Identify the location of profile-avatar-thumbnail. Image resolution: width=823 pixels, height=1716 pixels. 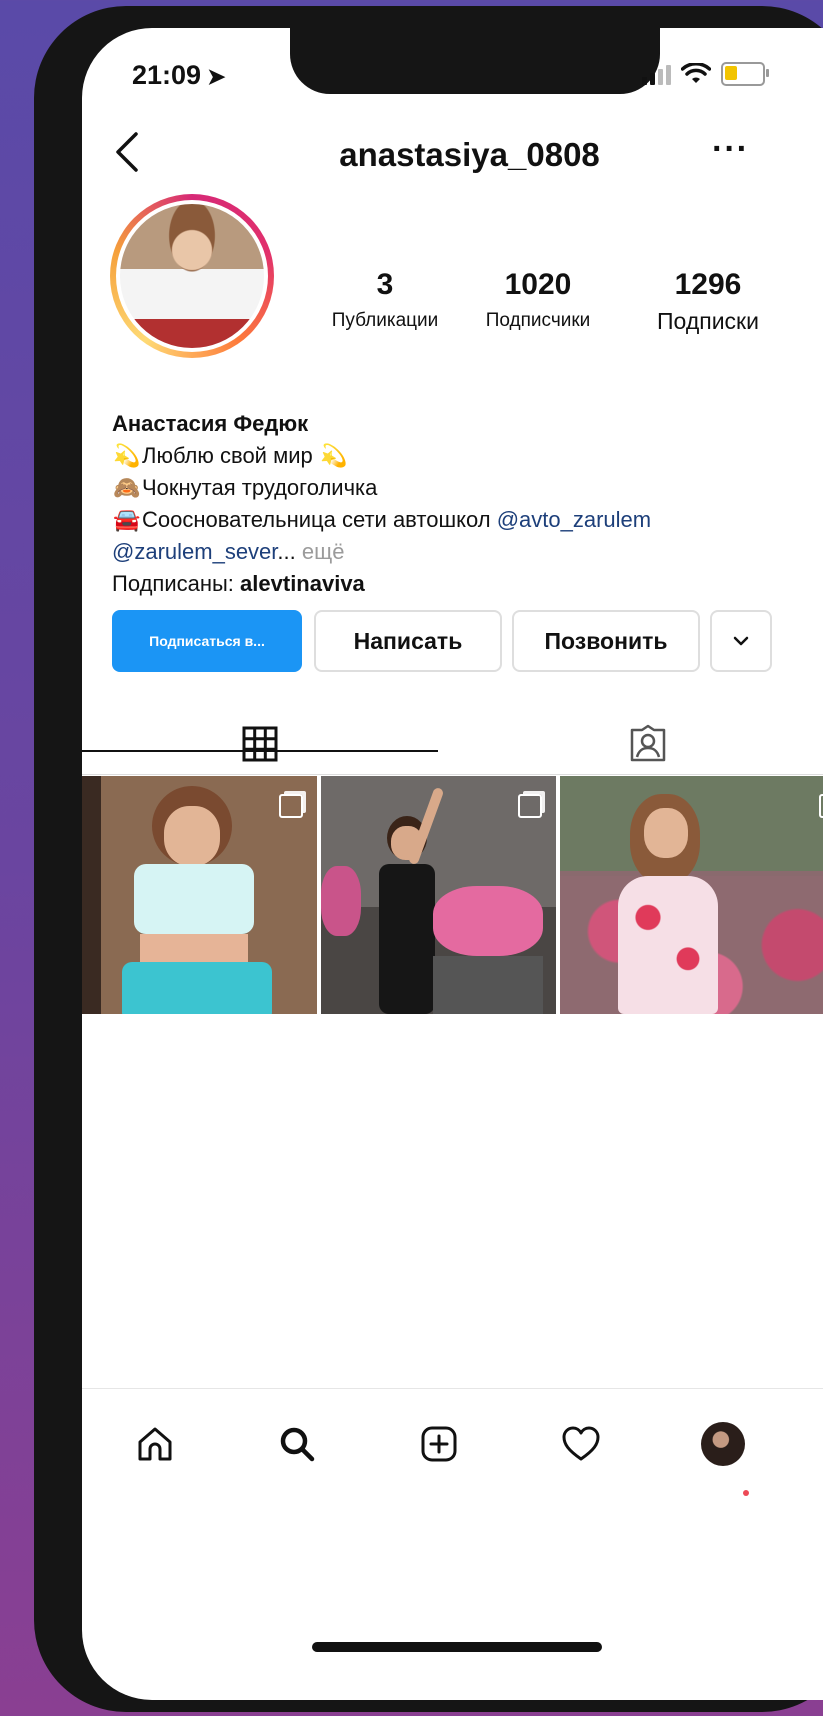
(723, 1444).